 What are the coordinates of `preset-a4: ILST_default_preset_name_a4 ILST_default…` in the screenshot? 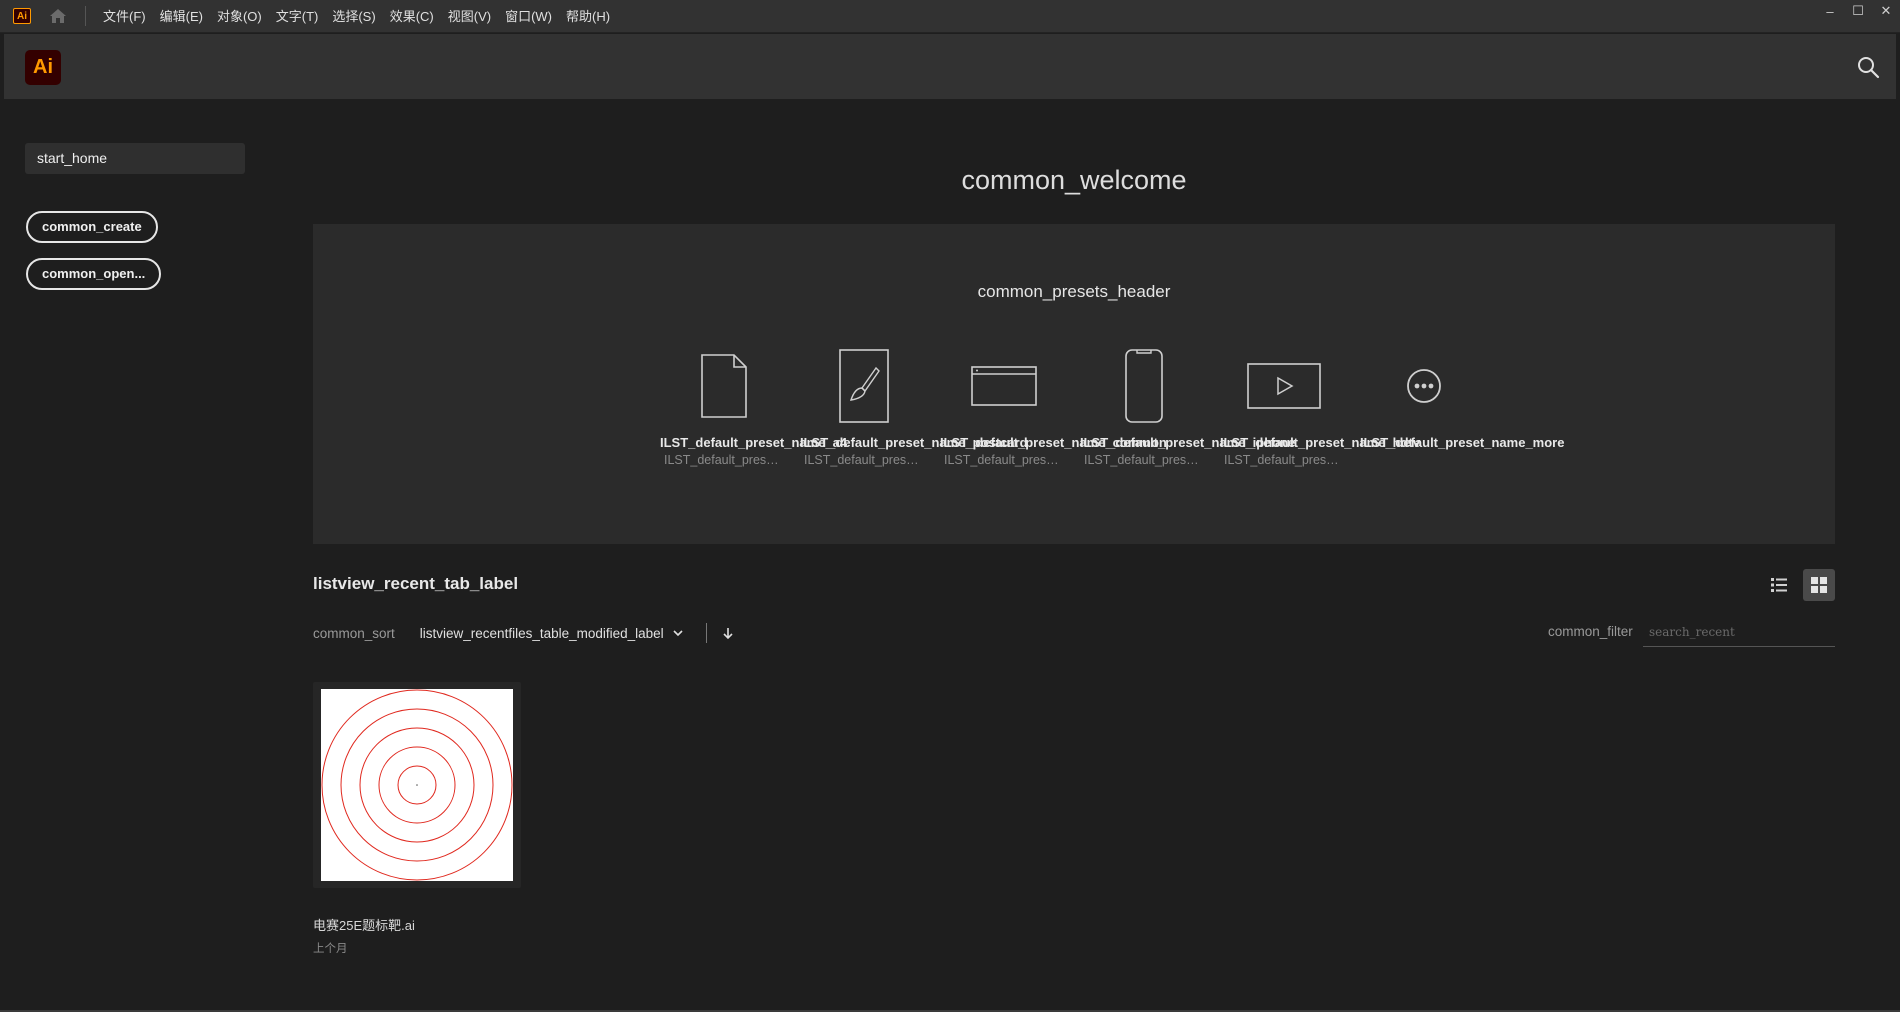 It's located at (754, 407).